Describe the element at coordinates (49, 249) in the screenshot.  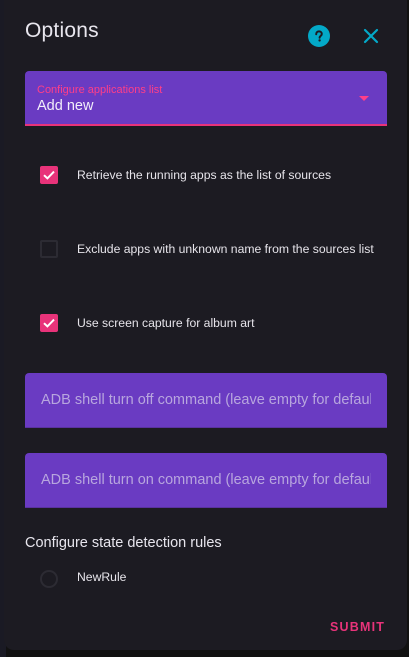
I see `checkbox-unchecked` at that location.